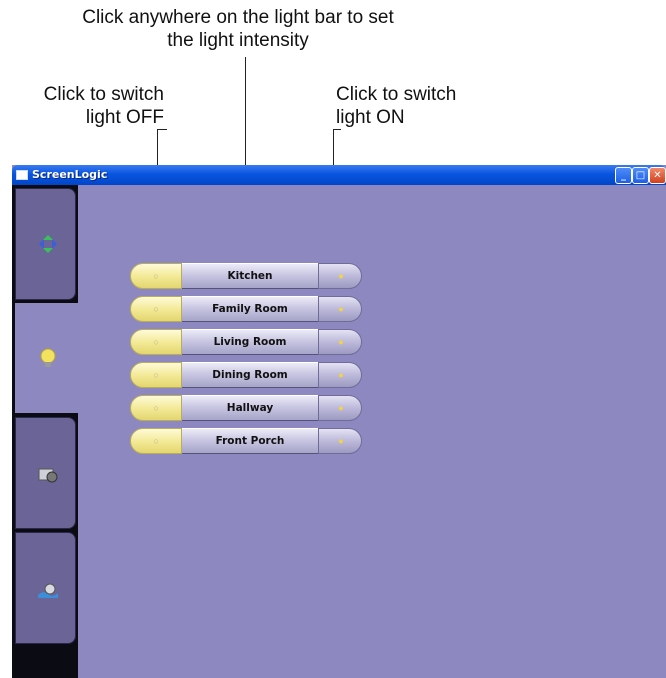 The width and height of the screenshot is (666, 678). Describe the element at coordinates (124, 117) in the screenshot. I see `off-callout-line2: light OFF` at that location.